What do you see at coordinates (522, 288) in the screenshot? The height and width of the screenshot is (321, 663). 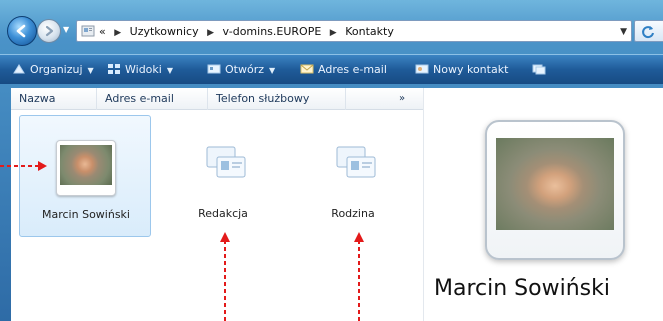 I see `preview-contact-name: Marcin Sowiński` at bounding box center [522, 288].